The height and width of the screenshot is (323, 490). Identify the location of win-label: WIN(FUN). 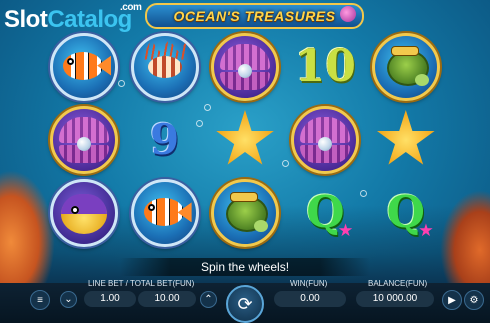
(309, 283).